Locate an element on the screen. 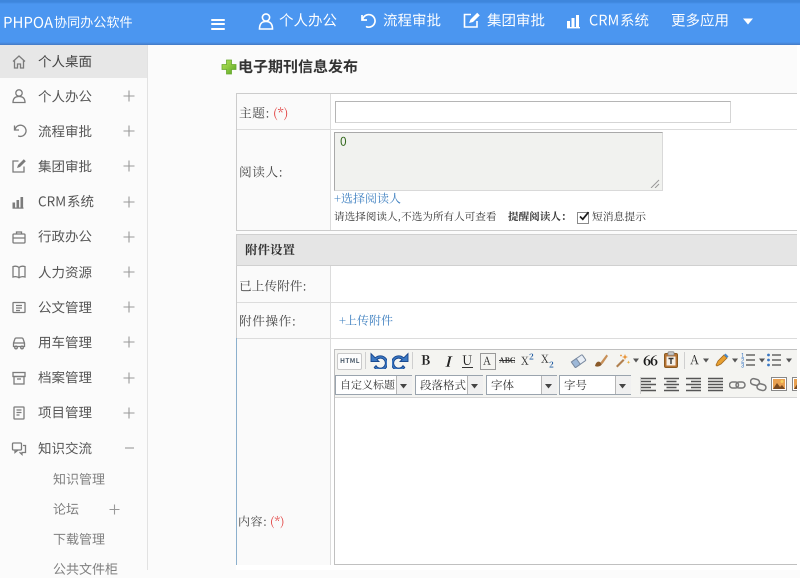  svg-text: 3 is located at coordinates (743, 366).